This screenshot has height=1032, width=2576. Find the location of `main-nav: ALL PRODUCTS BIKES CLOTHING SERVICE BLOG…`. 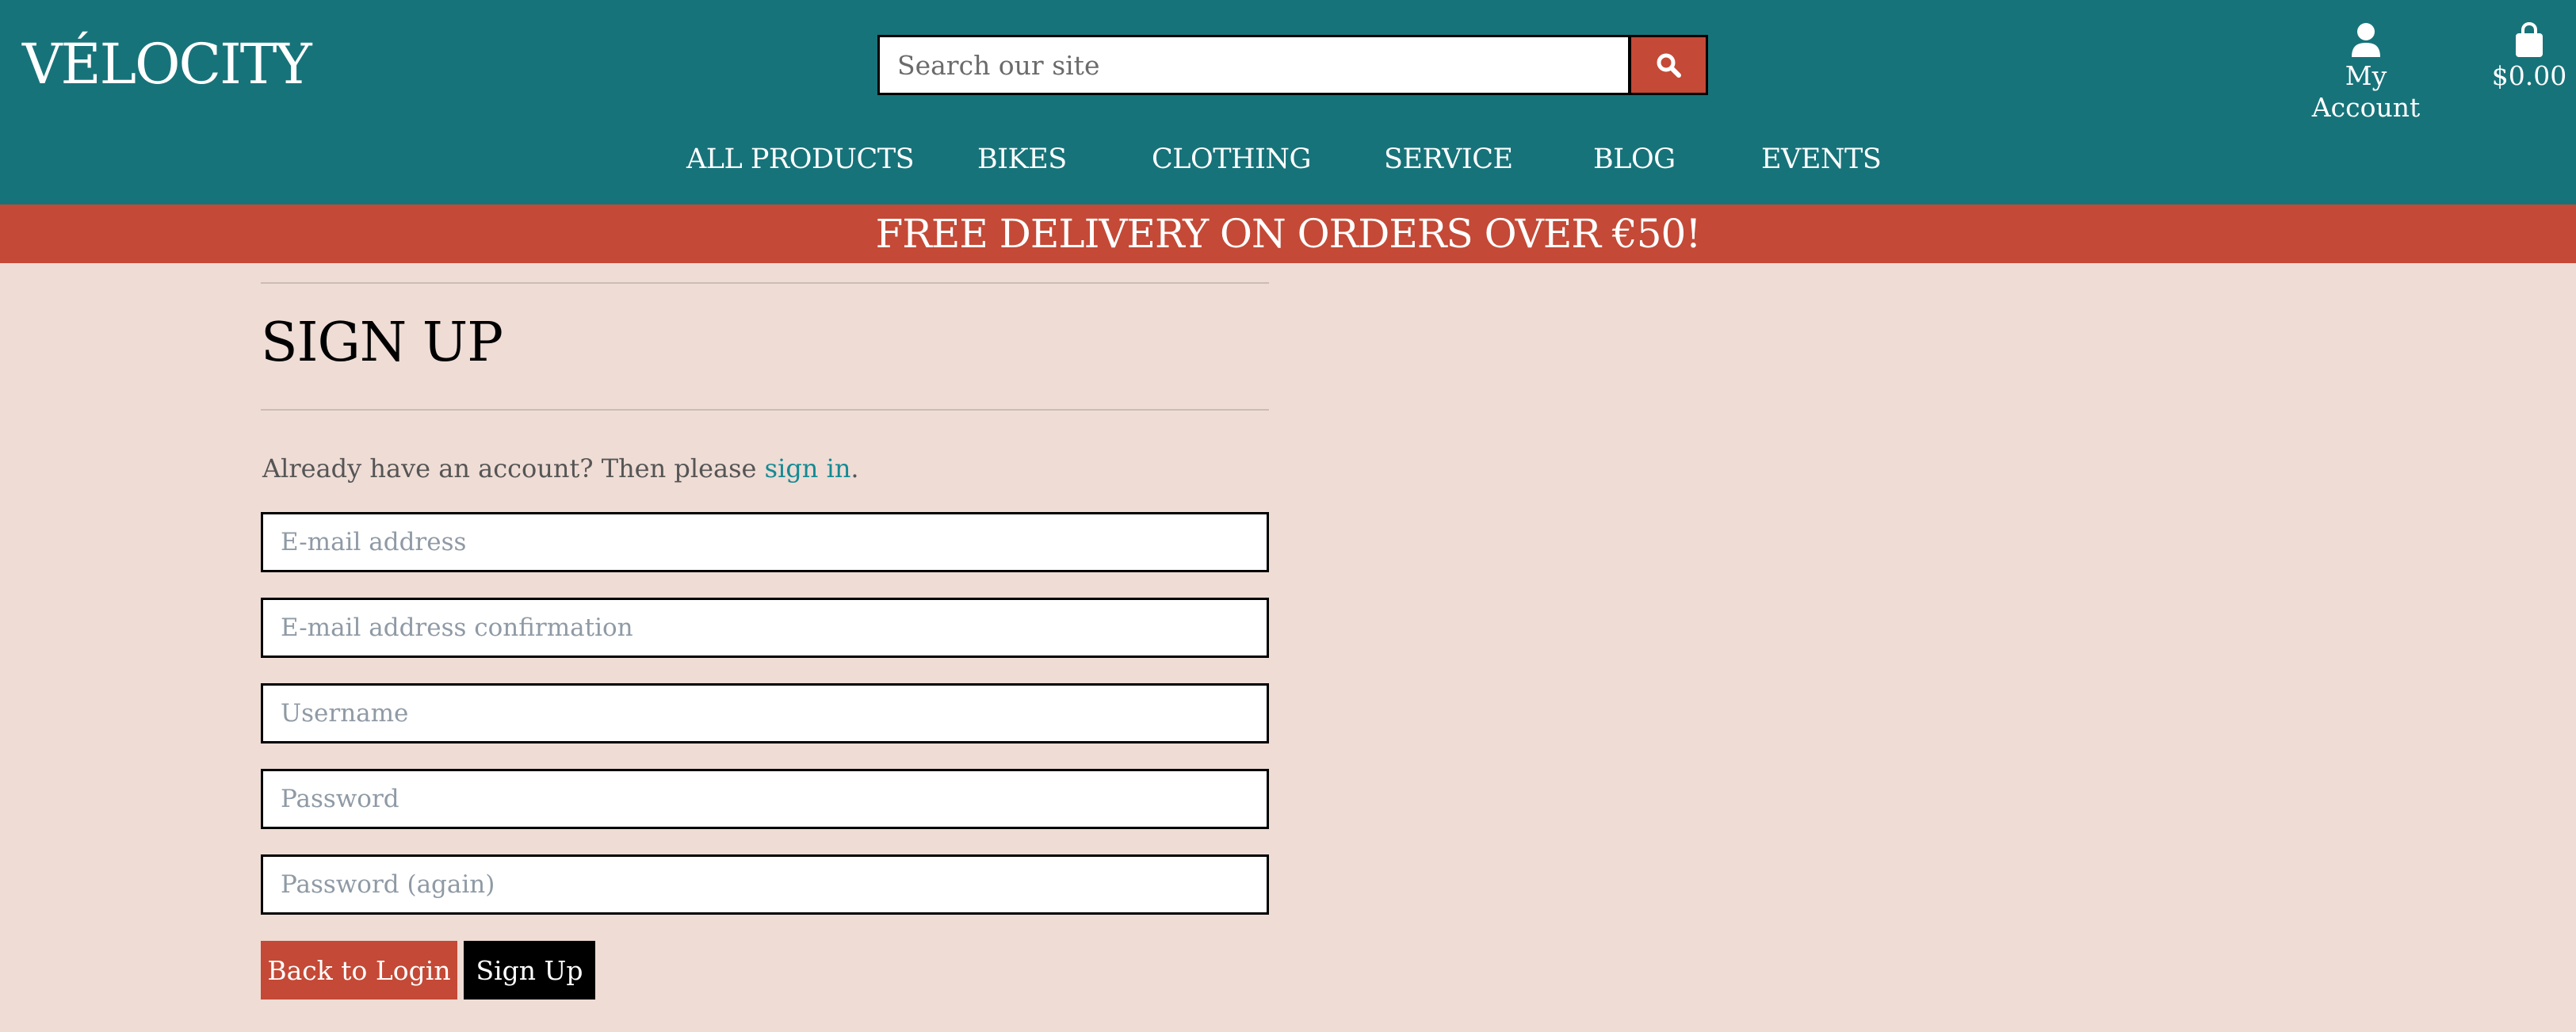

main-nav: ALL PRODUCTS BIKES CLOTHING SERVICE BLOG… is located at coordinates (1288, 159).